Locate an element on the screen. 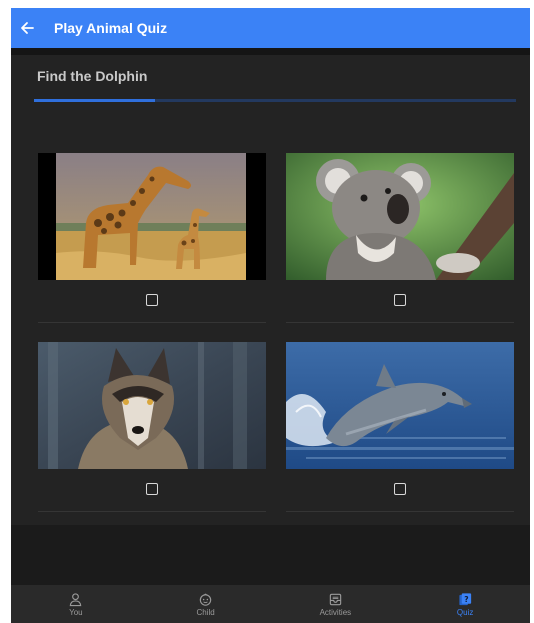  answer-option-wolf is located at coordinates (152, 427).